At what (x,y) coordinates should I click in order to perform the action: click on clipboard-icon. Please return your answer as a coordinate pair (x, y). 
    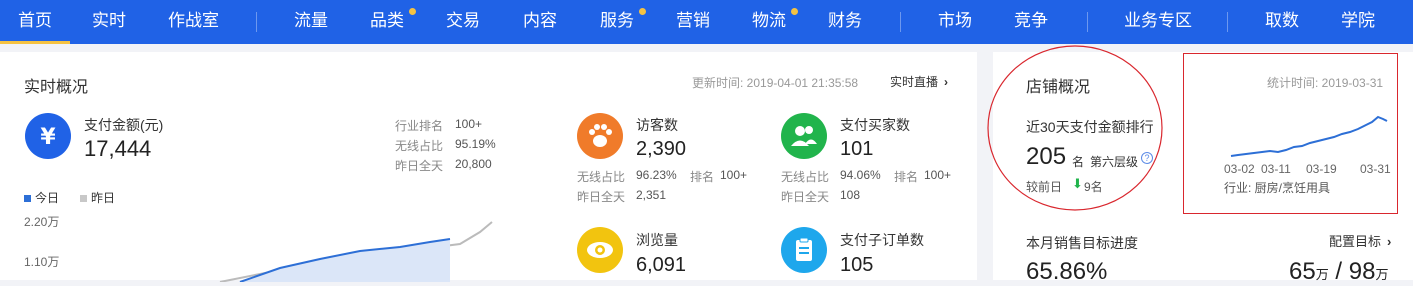
    Looking at the image, I should click on (804, 250).